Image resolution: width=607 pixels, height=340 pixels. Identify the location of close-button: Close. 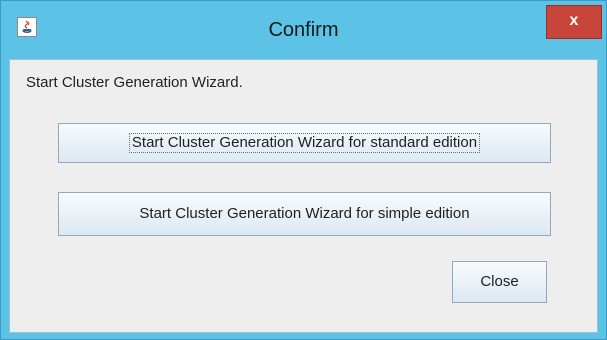
(499, 282).